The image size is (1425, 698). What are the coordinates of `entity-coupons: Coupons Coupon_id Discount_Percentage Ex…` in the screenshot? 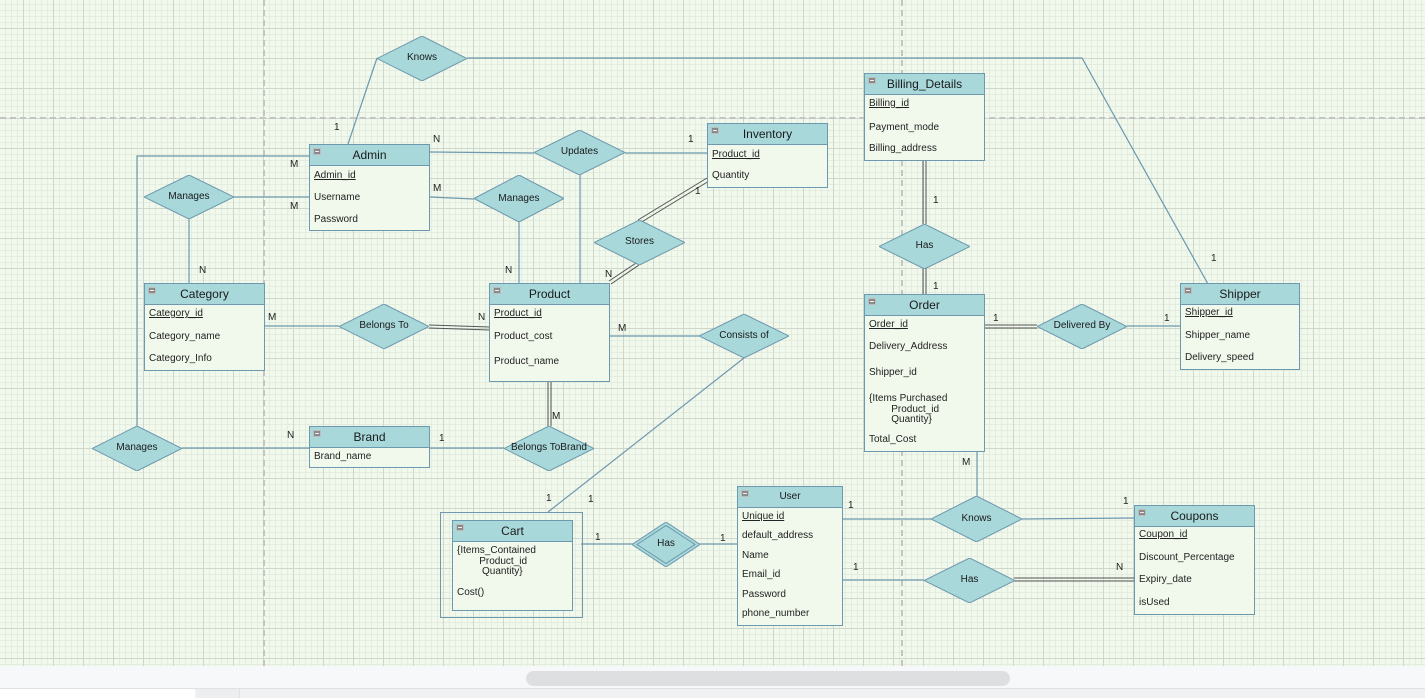 It's located at (1194, 560).